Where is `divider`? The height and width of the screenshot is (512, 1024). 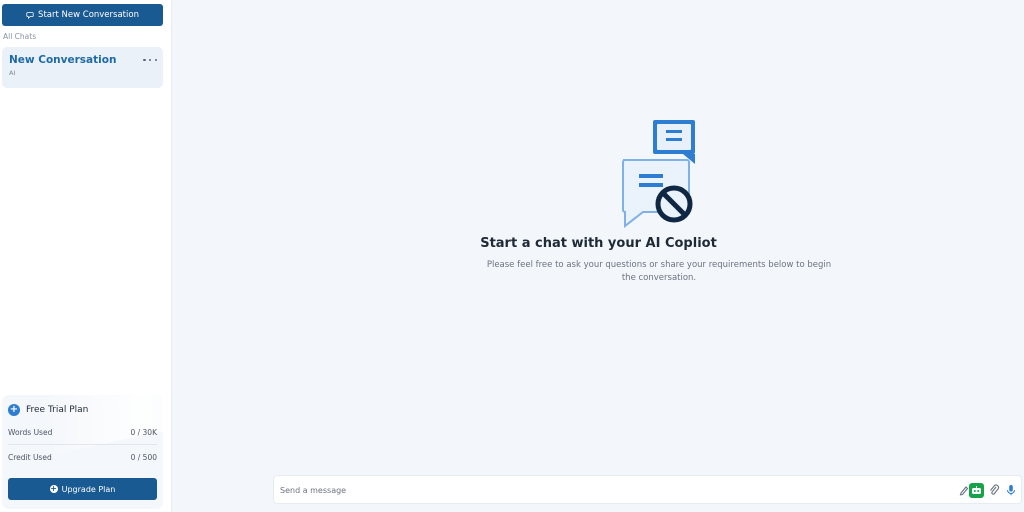 divider is located at coordinates (82, 444).